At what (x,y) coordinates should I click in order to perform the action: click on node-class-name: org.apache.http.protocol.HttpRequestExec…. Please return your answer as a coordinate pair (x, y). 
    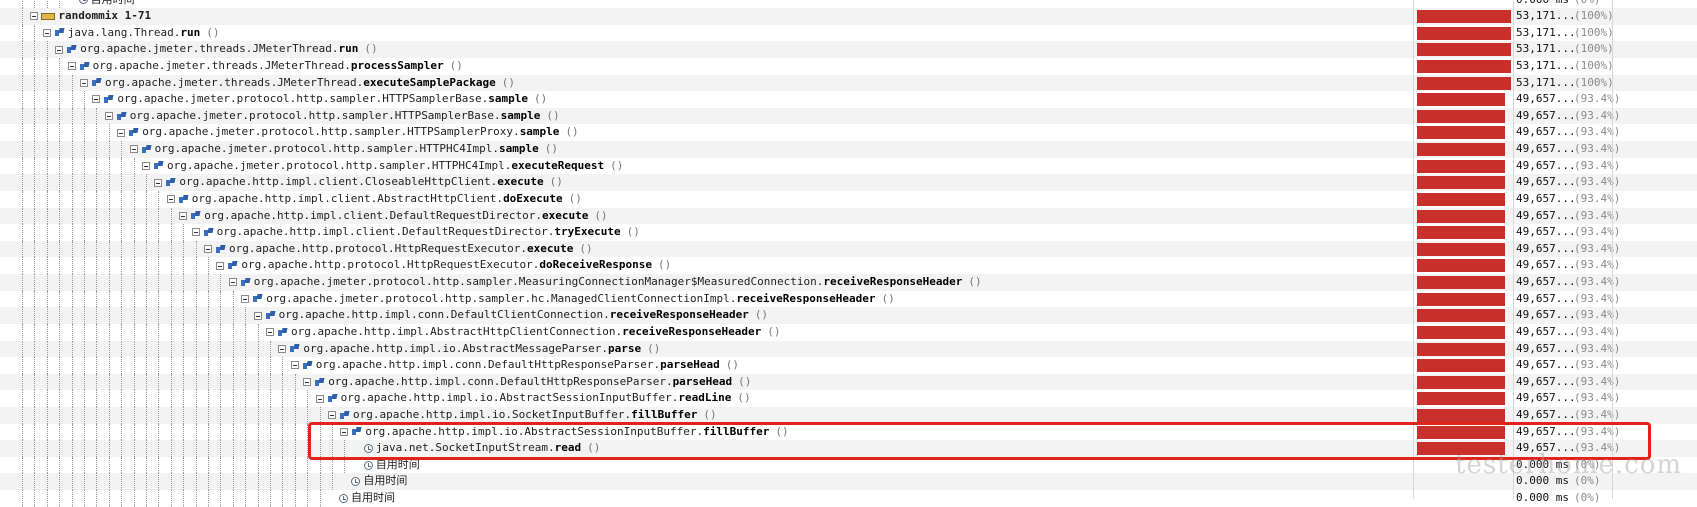
    Looking at the image, I should click on (390, 265).